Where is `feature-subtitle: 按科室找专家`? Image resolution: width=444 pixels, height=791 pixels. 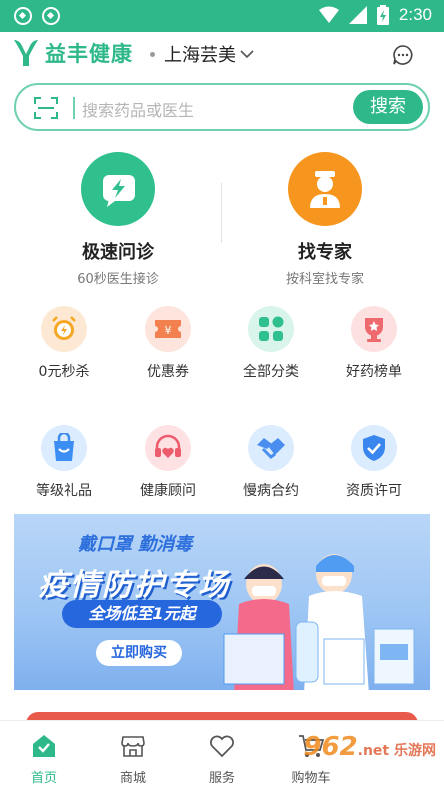 feature-subtitle: 按科室找专家 is located at coordinates (324, 279).